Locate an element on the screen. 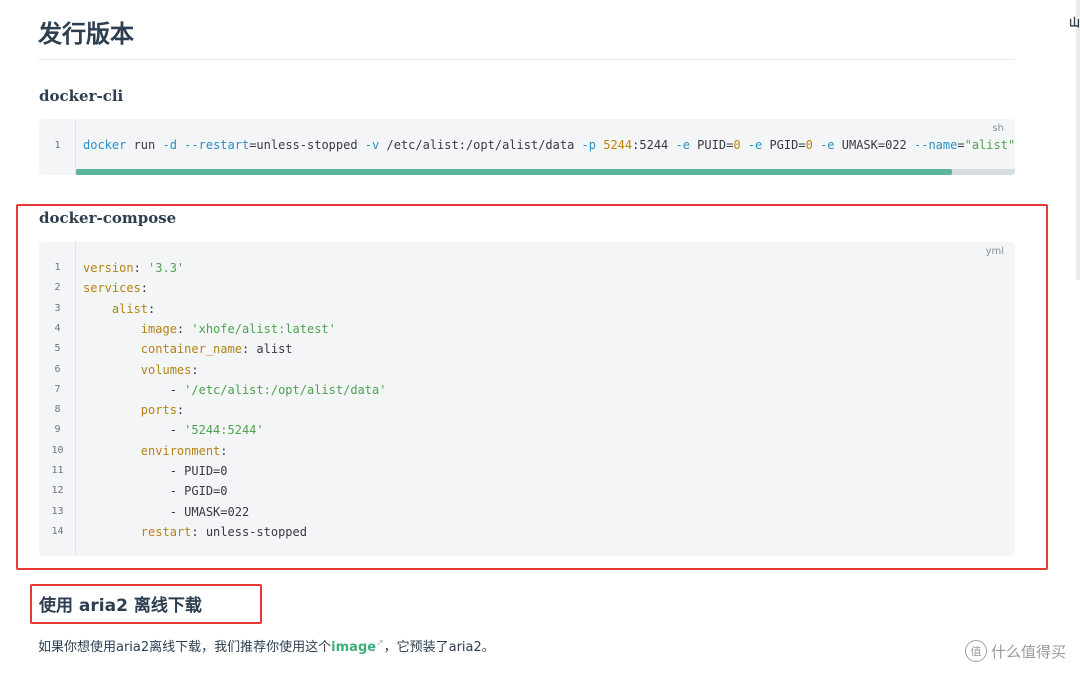 This screenshot has width=1080, height=673. line-number: 12 is located at coordinates (57, 491).